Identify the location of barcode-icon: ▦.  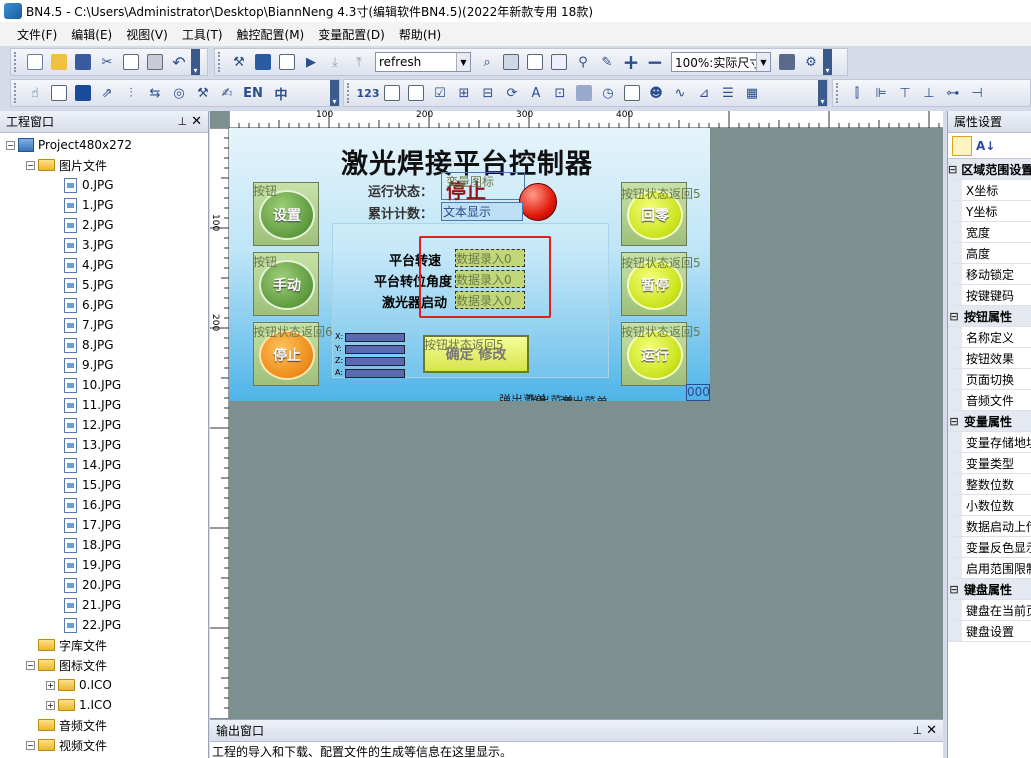
(752, 93).